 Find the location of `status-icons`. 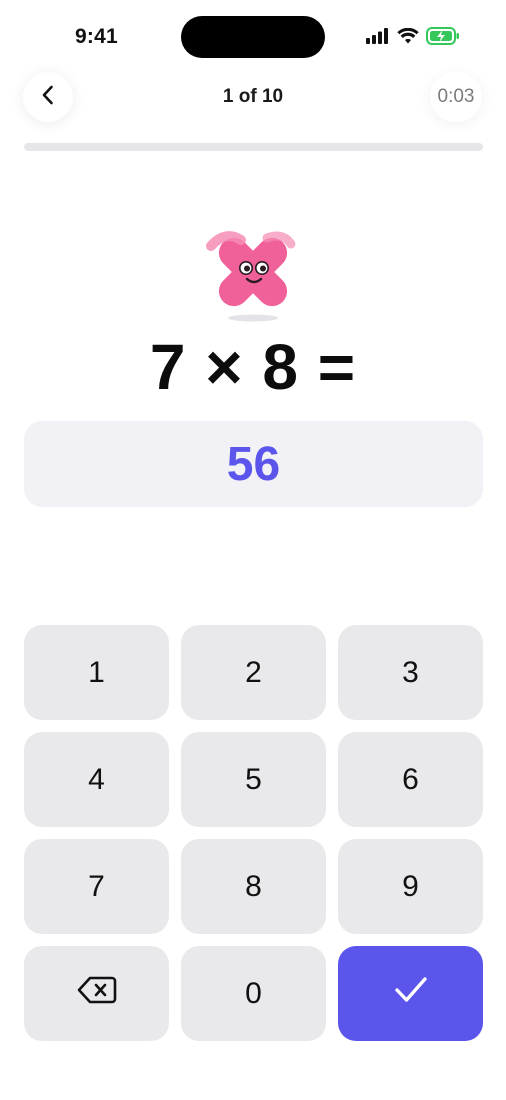

status-icons is located at coordinates (413, 36).